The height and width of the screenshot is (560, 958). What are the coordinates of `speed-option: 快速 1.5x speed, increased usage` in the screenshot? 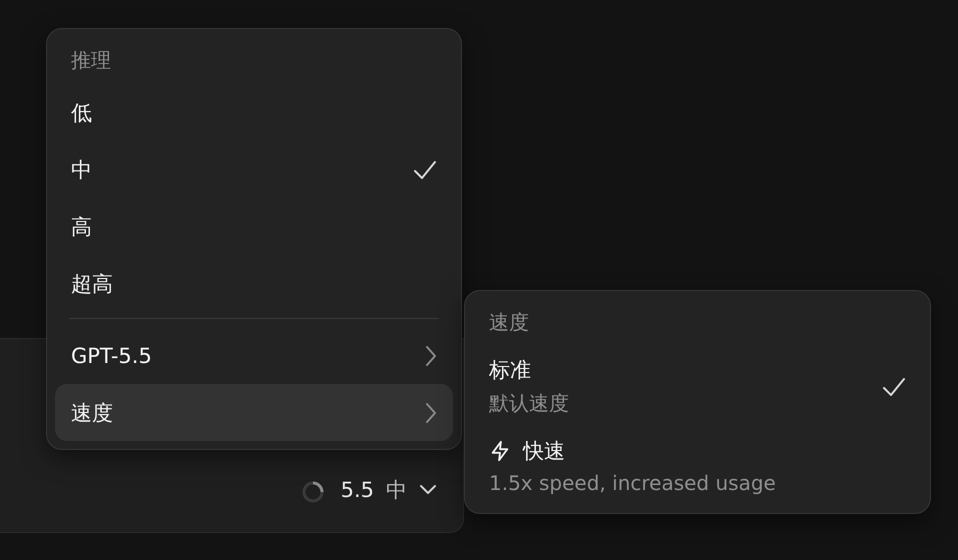 It's located at (697, 466).